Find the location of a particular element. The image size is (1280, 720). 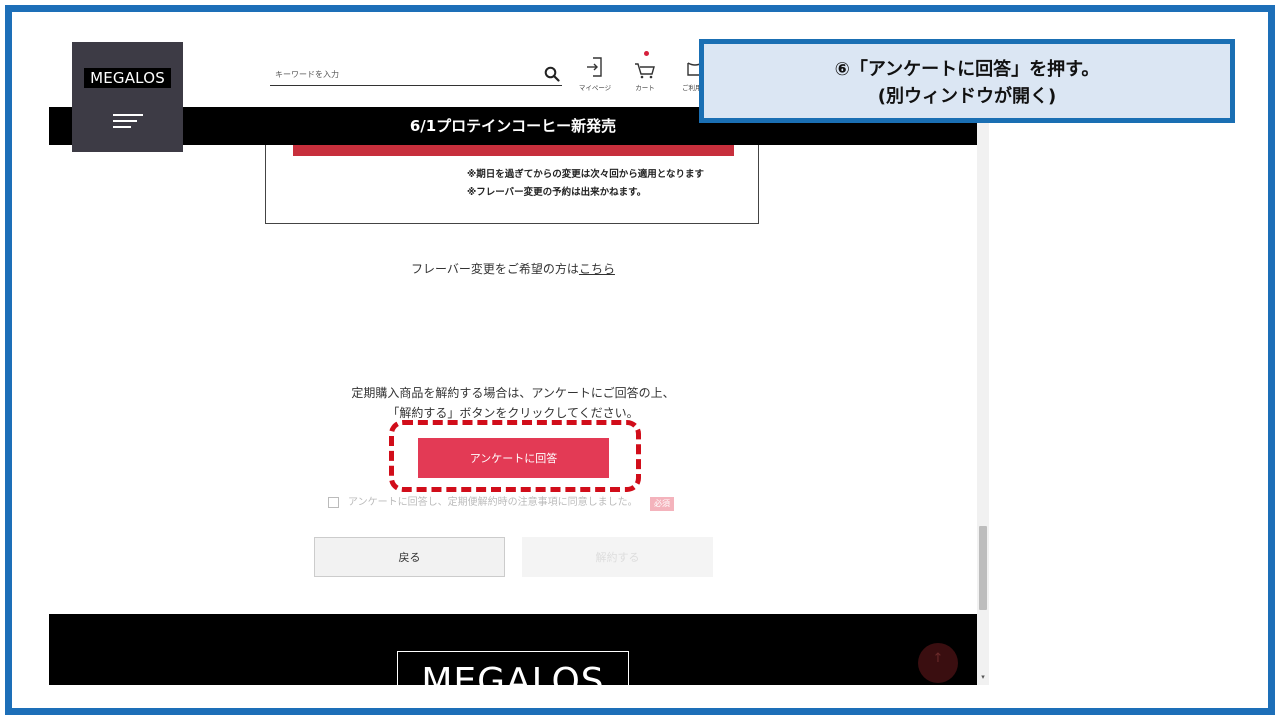

site-logo: MEGALOS is located at coordinates (127, 78).